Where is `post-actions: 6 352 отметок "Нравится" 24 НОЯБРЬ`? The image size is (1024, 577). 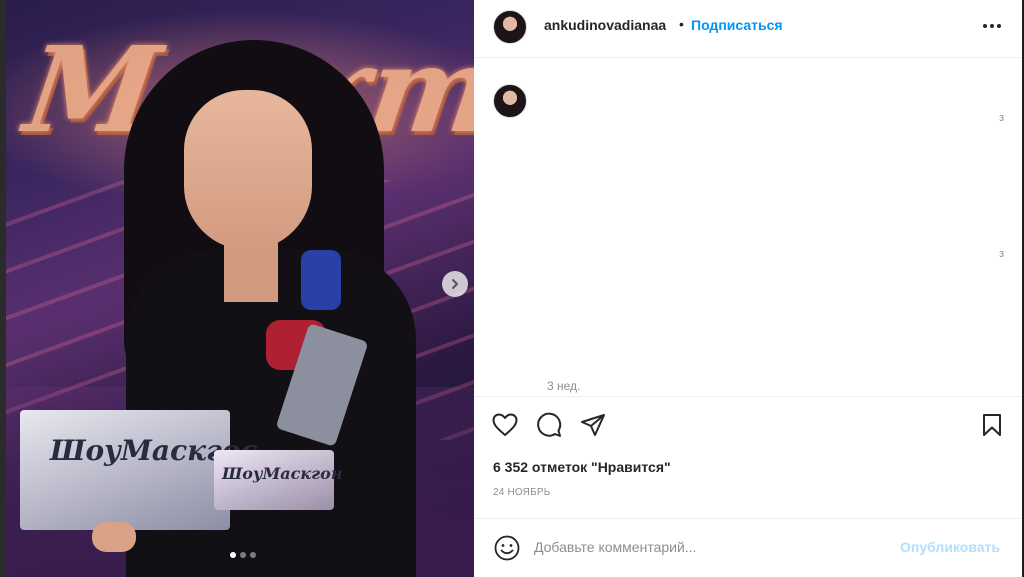
post-actions: 6 352 отметок "Нравится" 24 НОЯБРЬ is located at coordinates (748, 457).